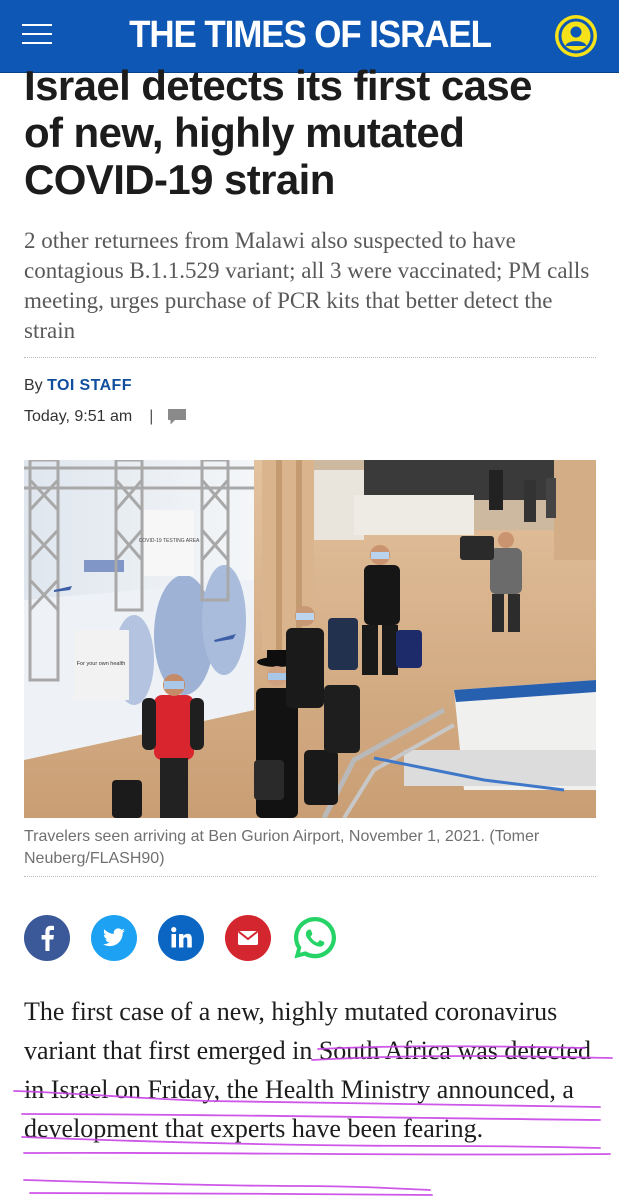 The image size is (619, 1200). Describe the element at coordinates (101, 664) in the screenshot. I see `photo-sign-text: For your own health` at that location.